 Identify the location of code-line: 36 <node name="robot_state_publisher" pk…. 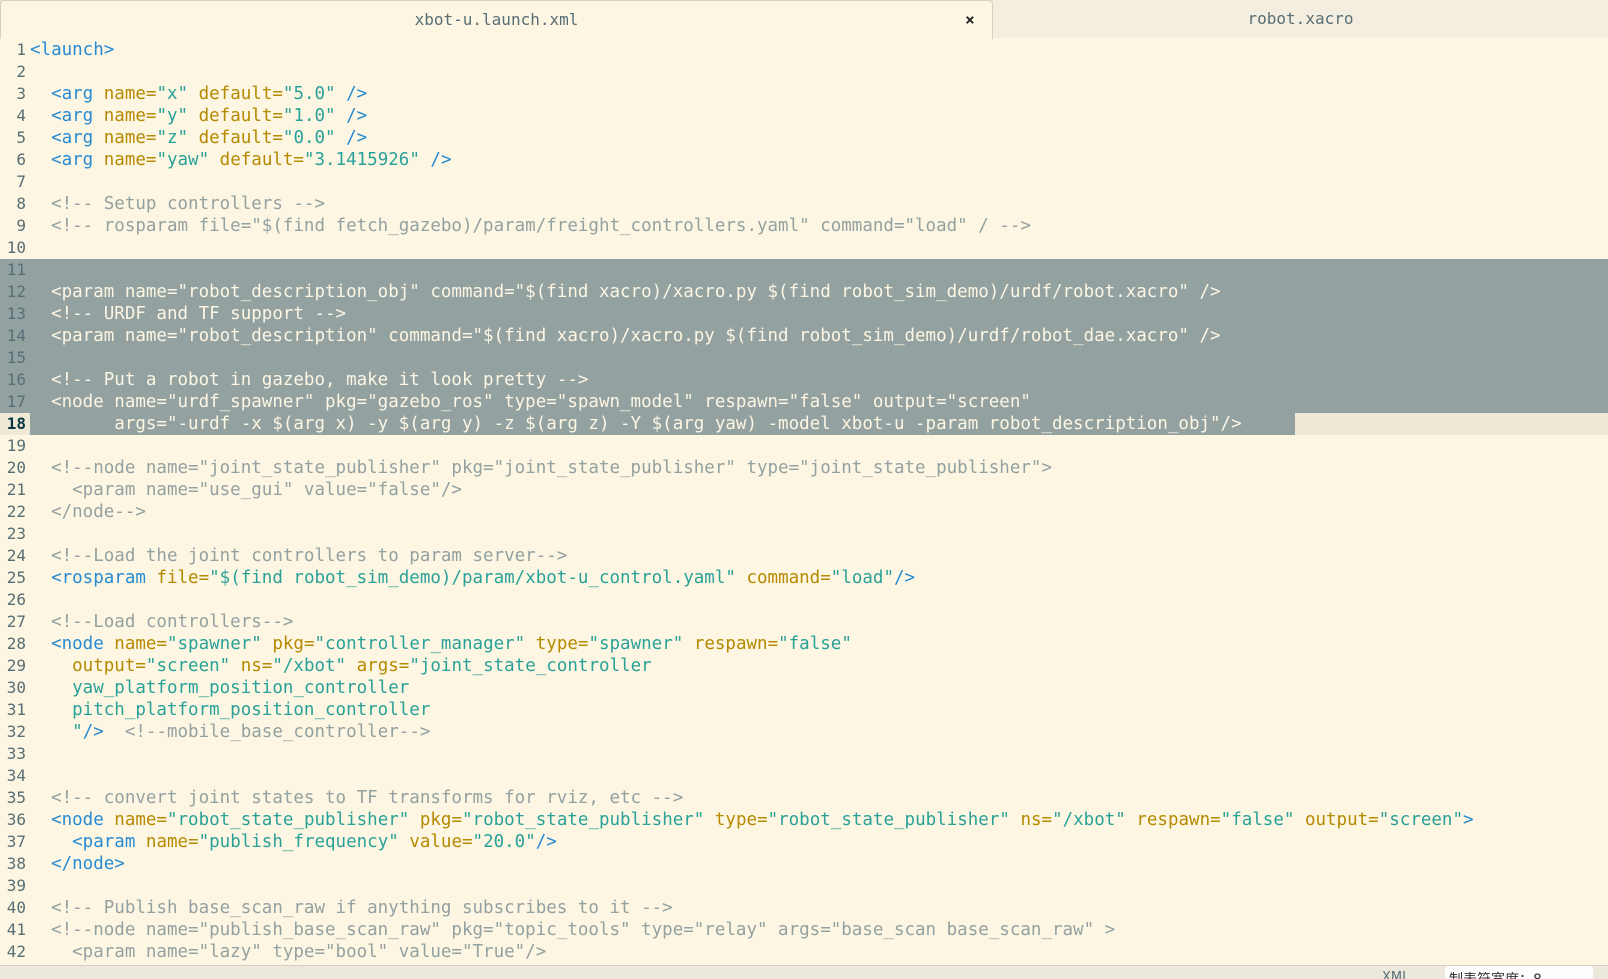
(804, 820).